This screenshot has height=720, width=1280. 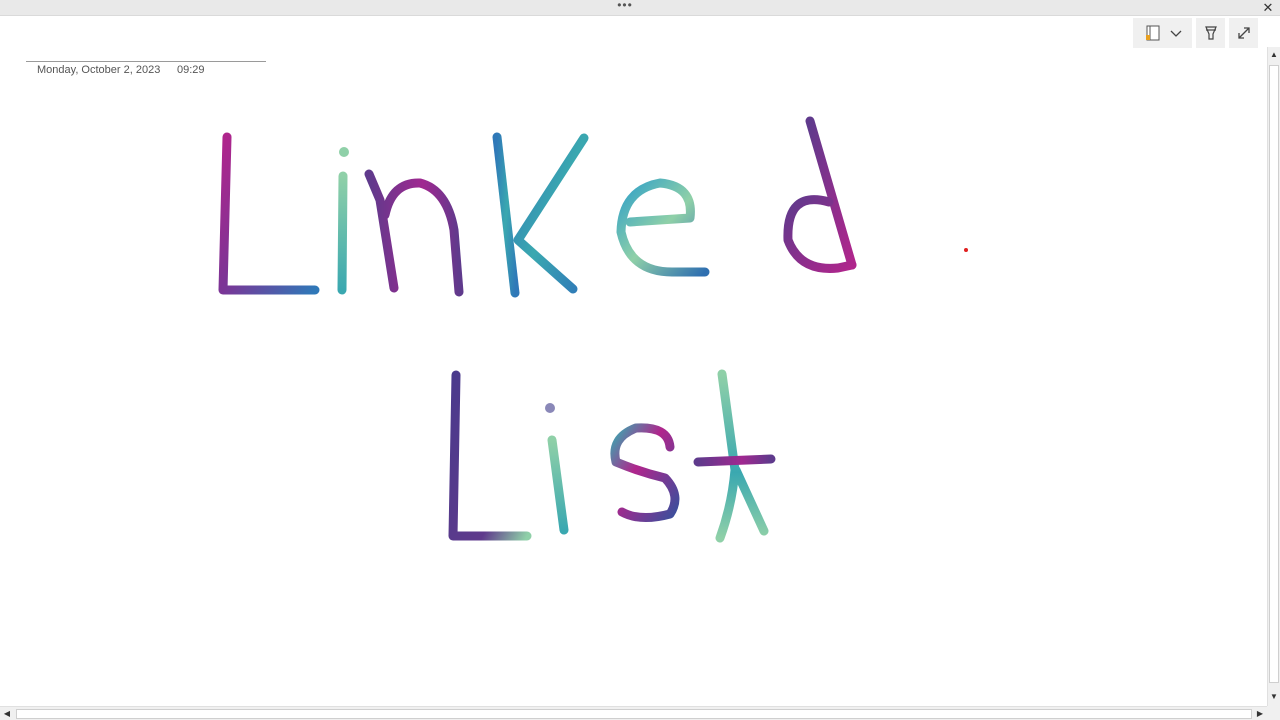 I want to click on ink-stroke-t-cross, so click(x=734, y=460).